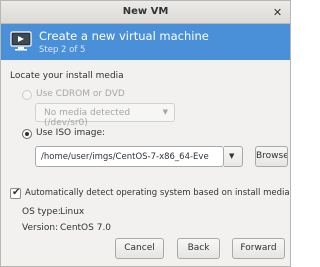 The height and width of the screenshot is (267, 320). Describe the element at coordinates (67, 76) in the screenshot. I see `install-media-label: Locate your install media` at that location.